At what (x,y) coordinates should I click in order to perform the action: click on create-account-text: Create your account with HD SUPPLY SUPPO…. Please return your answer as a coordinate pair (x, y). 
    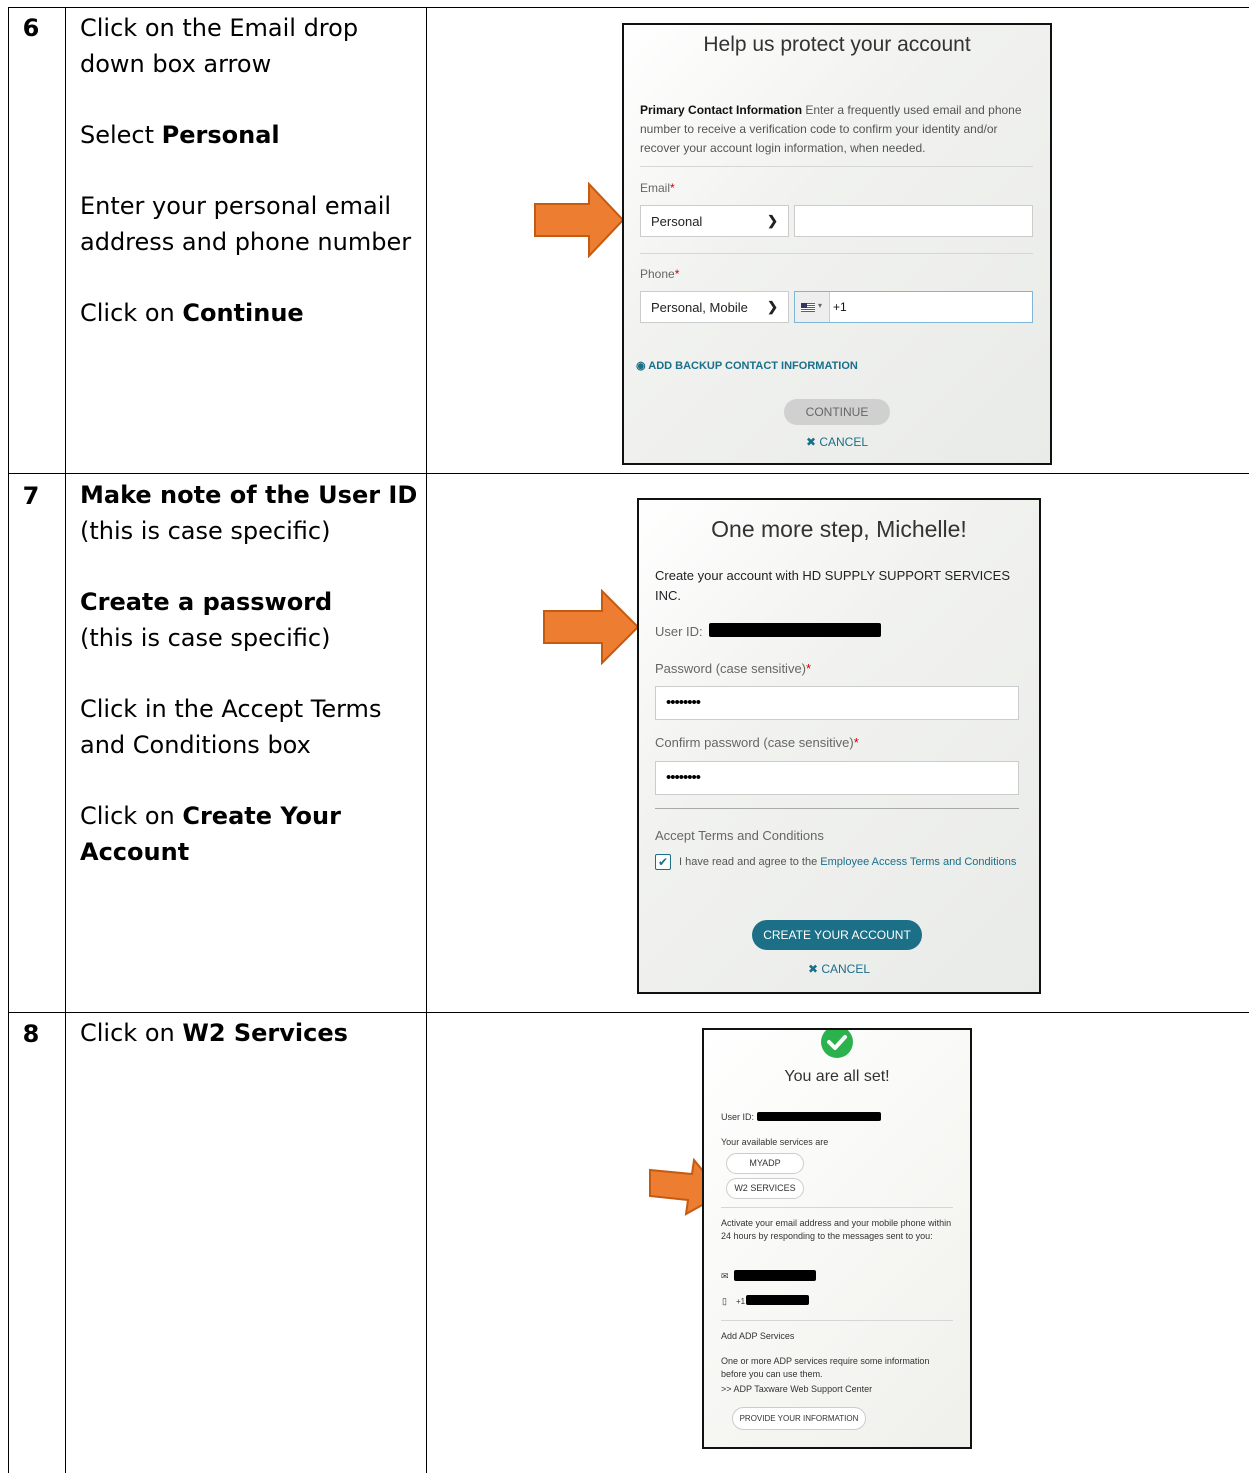
    Looking at the image, I should click on (832, 585).